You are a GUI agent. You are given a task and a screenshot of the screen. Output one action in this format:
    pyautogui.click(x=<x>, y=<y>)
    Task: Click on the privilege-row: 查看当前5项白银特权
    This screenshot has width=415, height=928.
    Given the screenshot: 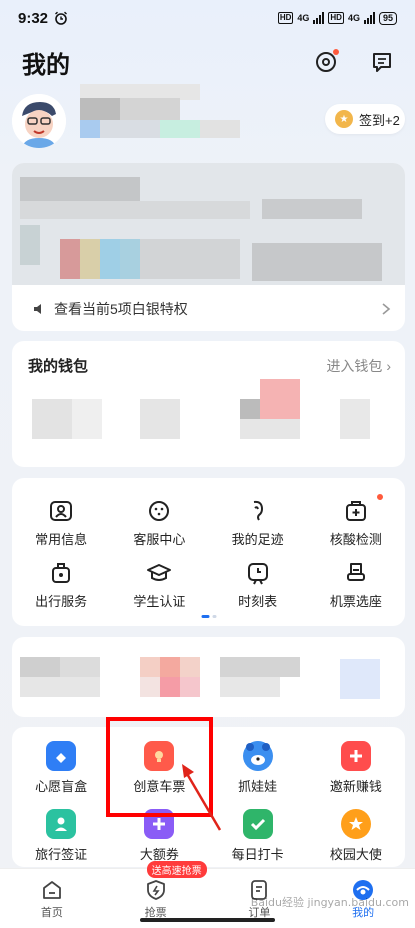 What is the action you would take?
    pyautogui.click(x=211, y=309)
    